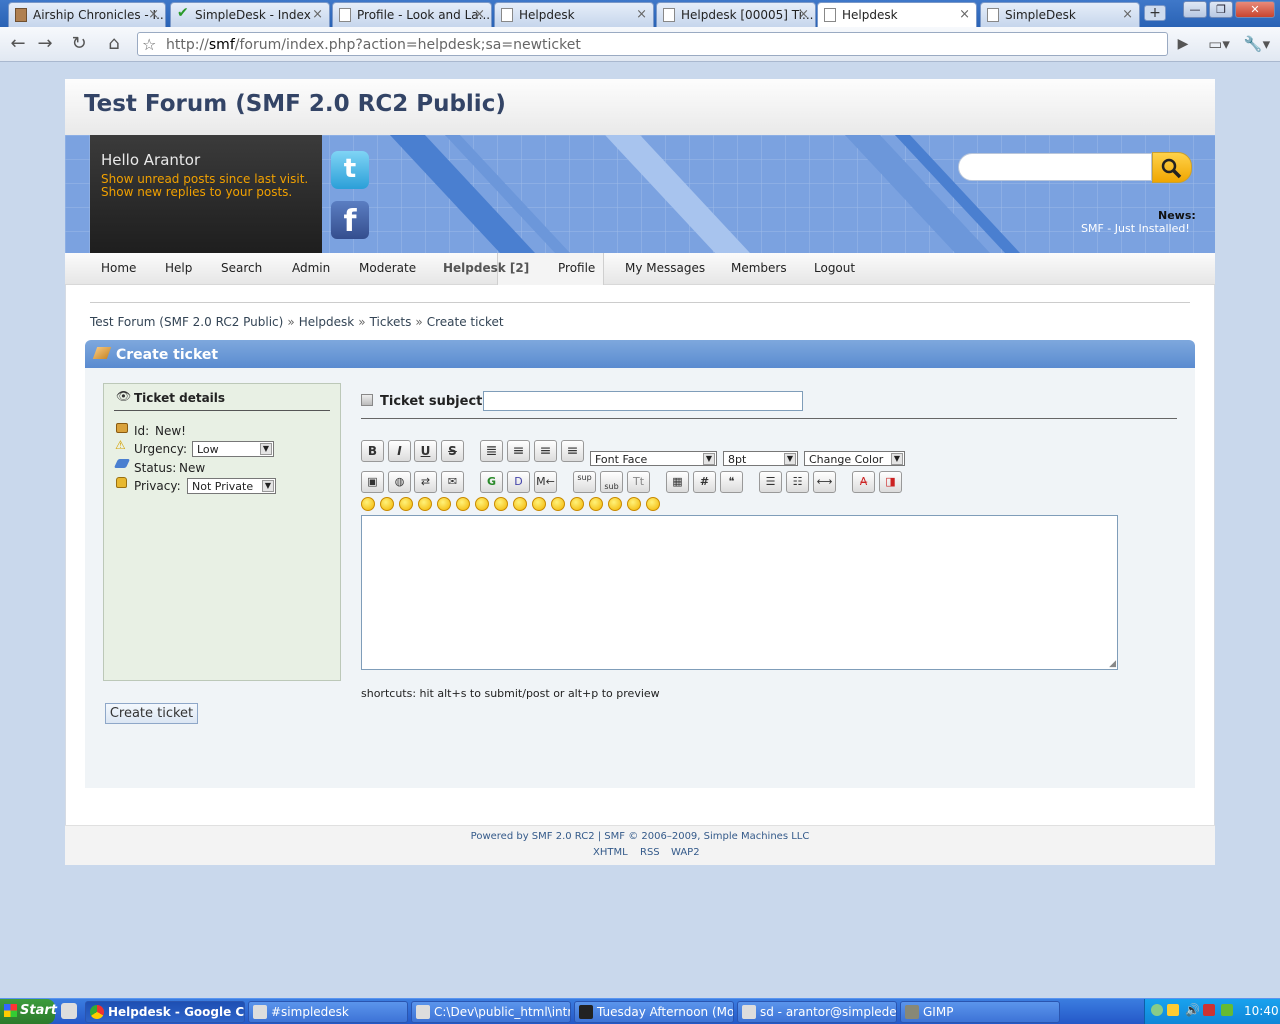 The image size is (1280, 1024). I want to click on page-menu-icon: ▭▾, so click(1219, 44).